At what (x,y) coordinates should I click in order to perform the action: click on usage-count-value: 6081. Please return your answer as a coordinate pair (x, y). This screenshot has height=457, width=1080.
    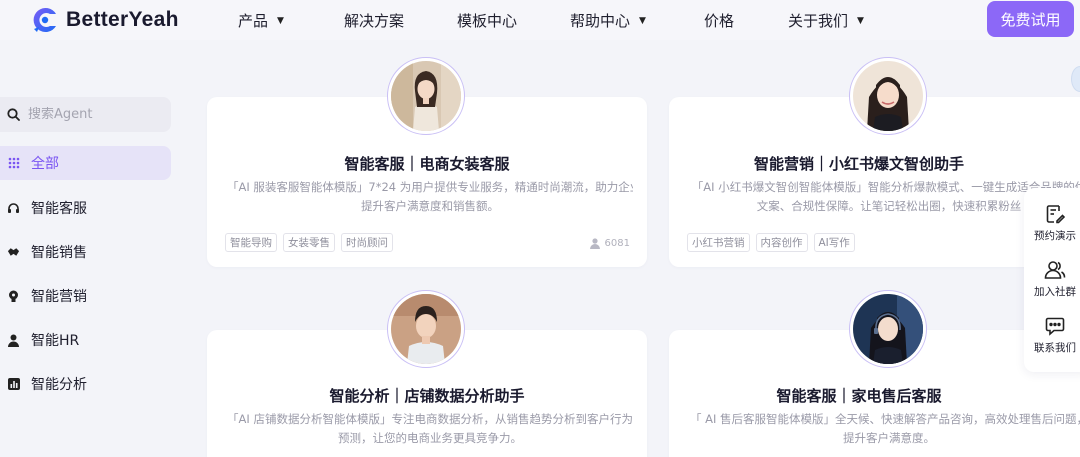
    Looking at the image, I should click on (617, 243).